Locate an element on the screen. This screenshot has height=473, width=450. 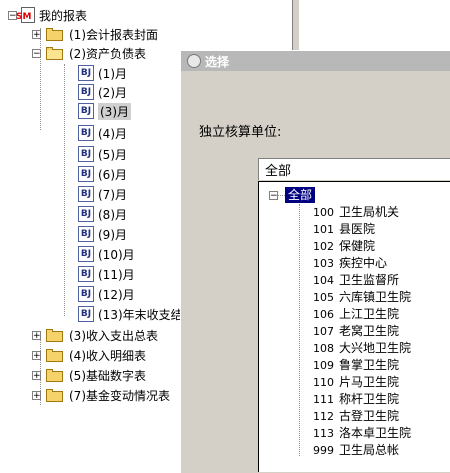
tree-folder: + (5)基础数字表 is located at coordinates (89, 375).